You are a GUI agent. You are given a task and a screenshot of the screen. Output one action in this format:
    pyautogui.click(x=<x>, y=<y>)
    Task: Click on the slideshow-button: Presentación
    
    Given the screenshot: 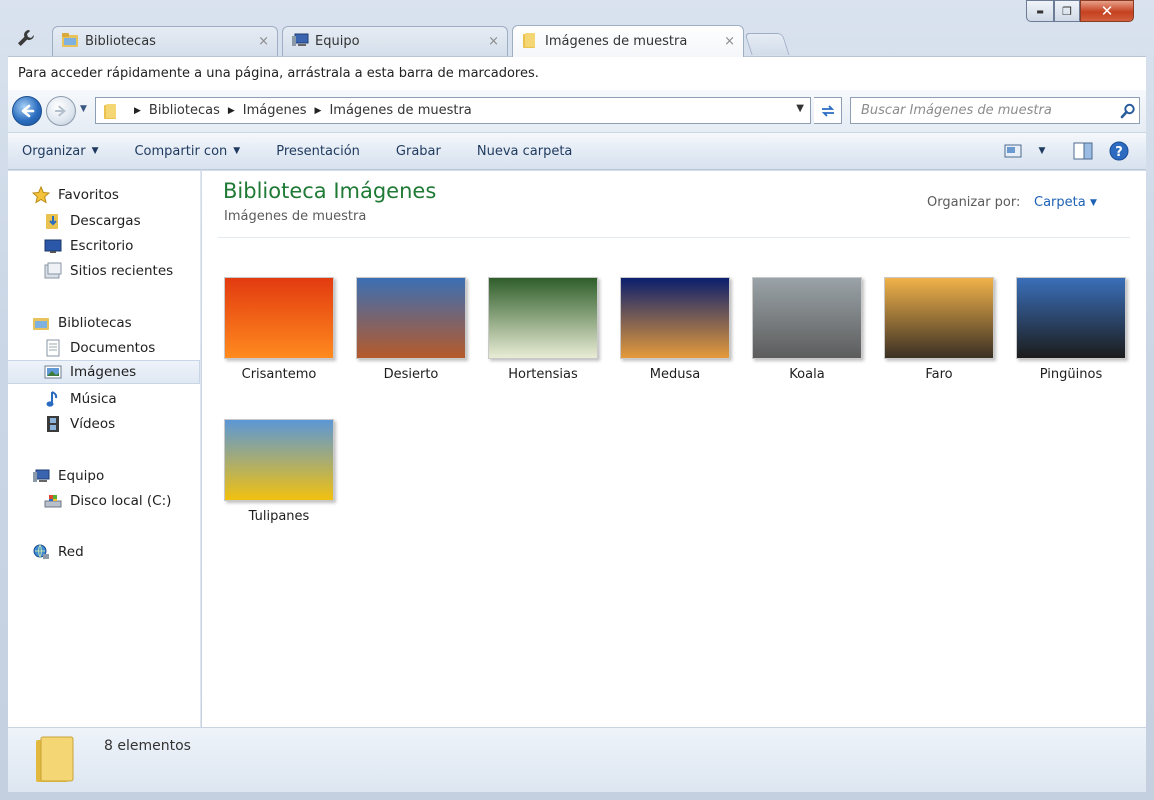 What is the action you would take?
    pyautogui.click(x=318, y=151)
    